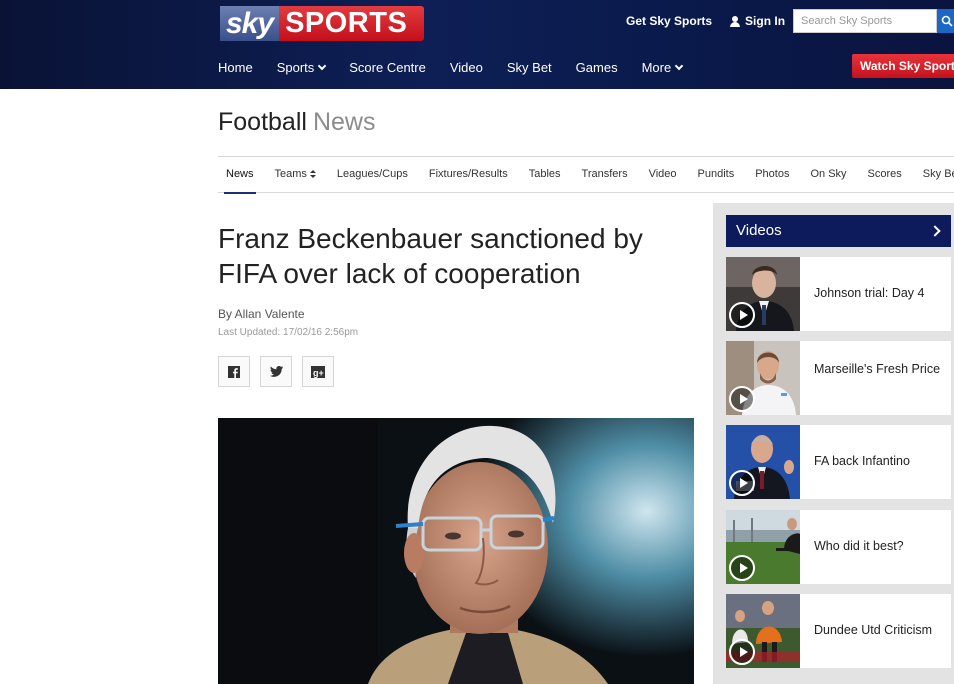  Describe the element at coordinates (669, 21) in the screenshot. I see `get-sky-sports-link: Get Sky Sports` at that location.